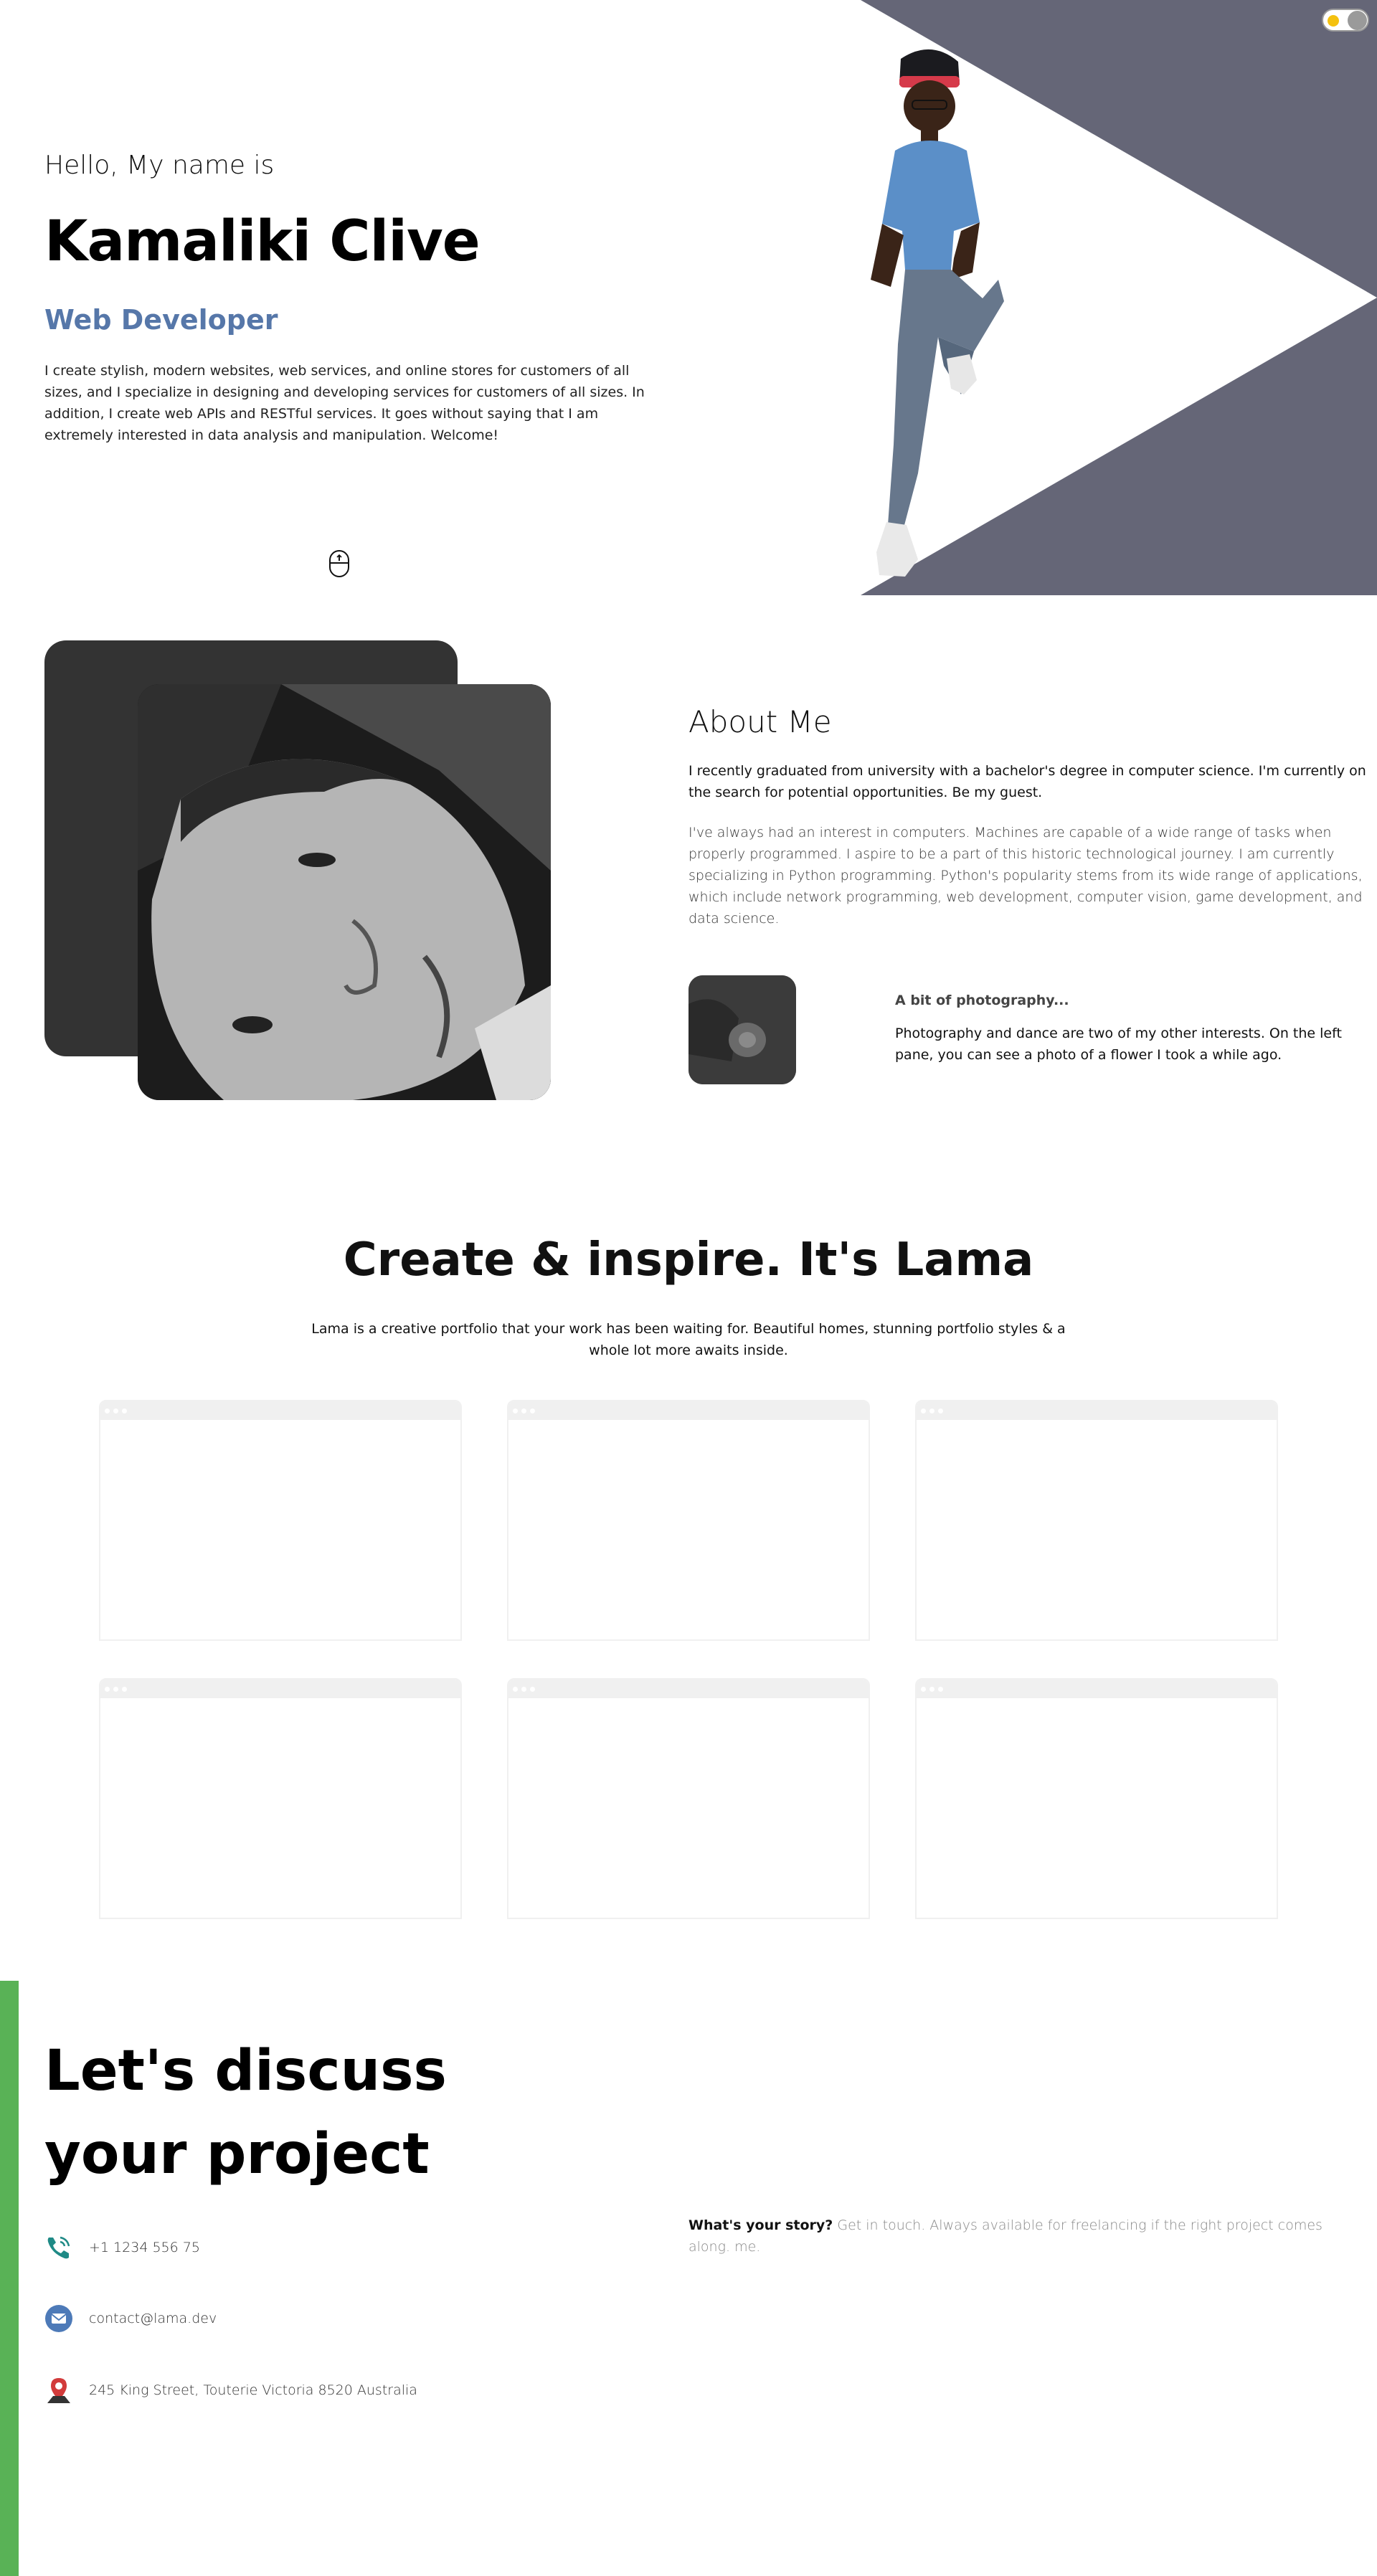 This screenshot has height=2576, width=1377. Describe the element at coordinates (742, 1029) in the screenshot. I see `photography-image` at that location.